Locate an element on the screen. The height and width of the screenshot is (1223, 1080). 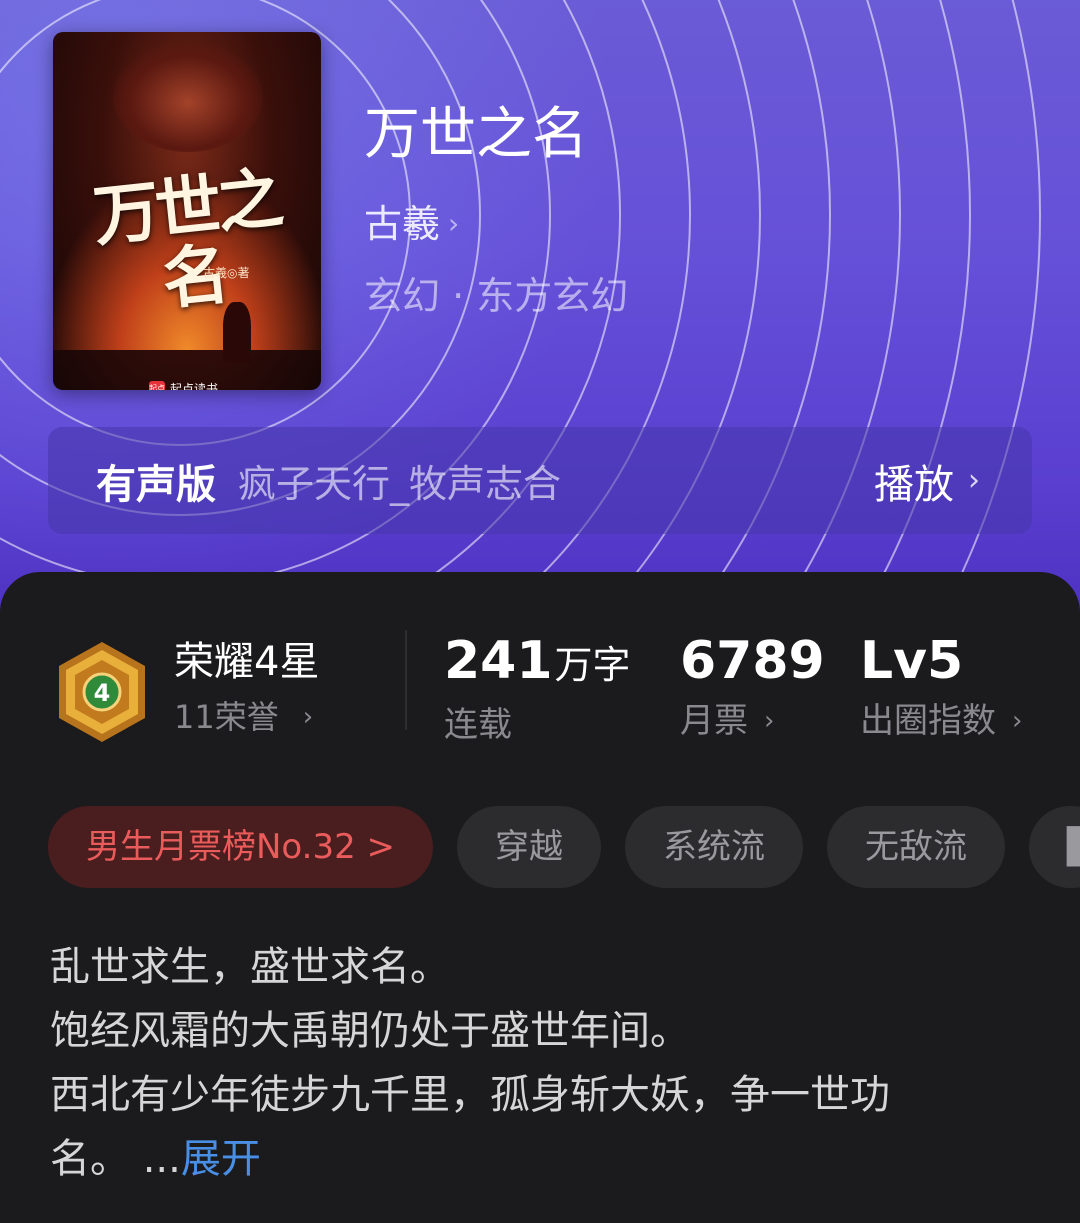
honor-count-link: 11荣誉 › is located at coordinates (243, 717).